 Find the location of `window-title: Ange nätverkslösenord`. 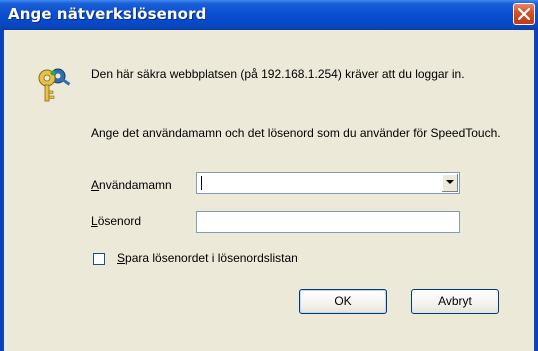

window-title: Ange nätverkslösenord is located at coordinates (107, 14).